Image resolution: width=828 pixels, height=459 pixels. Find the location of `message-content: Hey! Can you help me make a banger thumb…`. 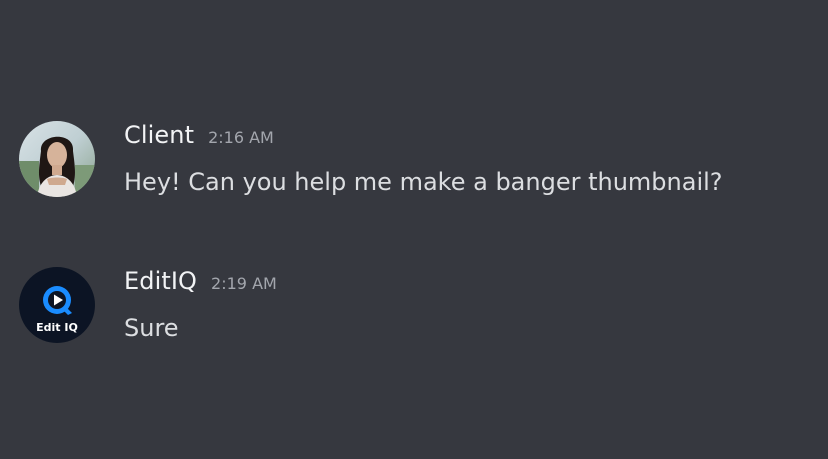

message-content: Hey! Can you help me make a banger thumb… is located at coordinates (423, 182).